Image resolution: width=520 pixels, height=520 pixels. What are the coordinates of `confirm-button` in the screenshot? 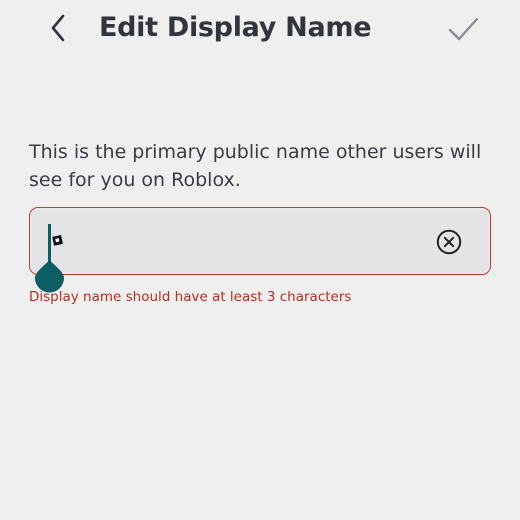 It's located at (464, 28).